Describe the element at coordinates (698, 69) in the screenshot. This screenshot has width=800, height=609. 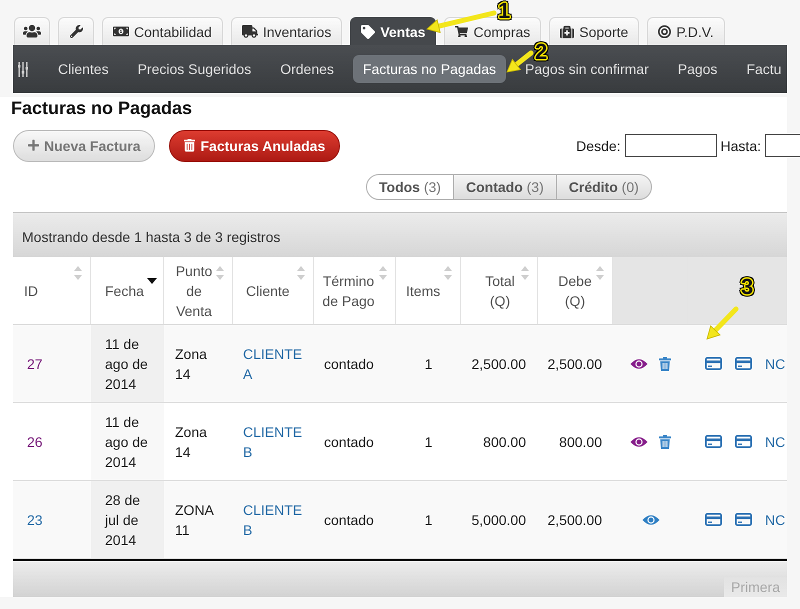
I see `menu-item: Pagos` at that location.